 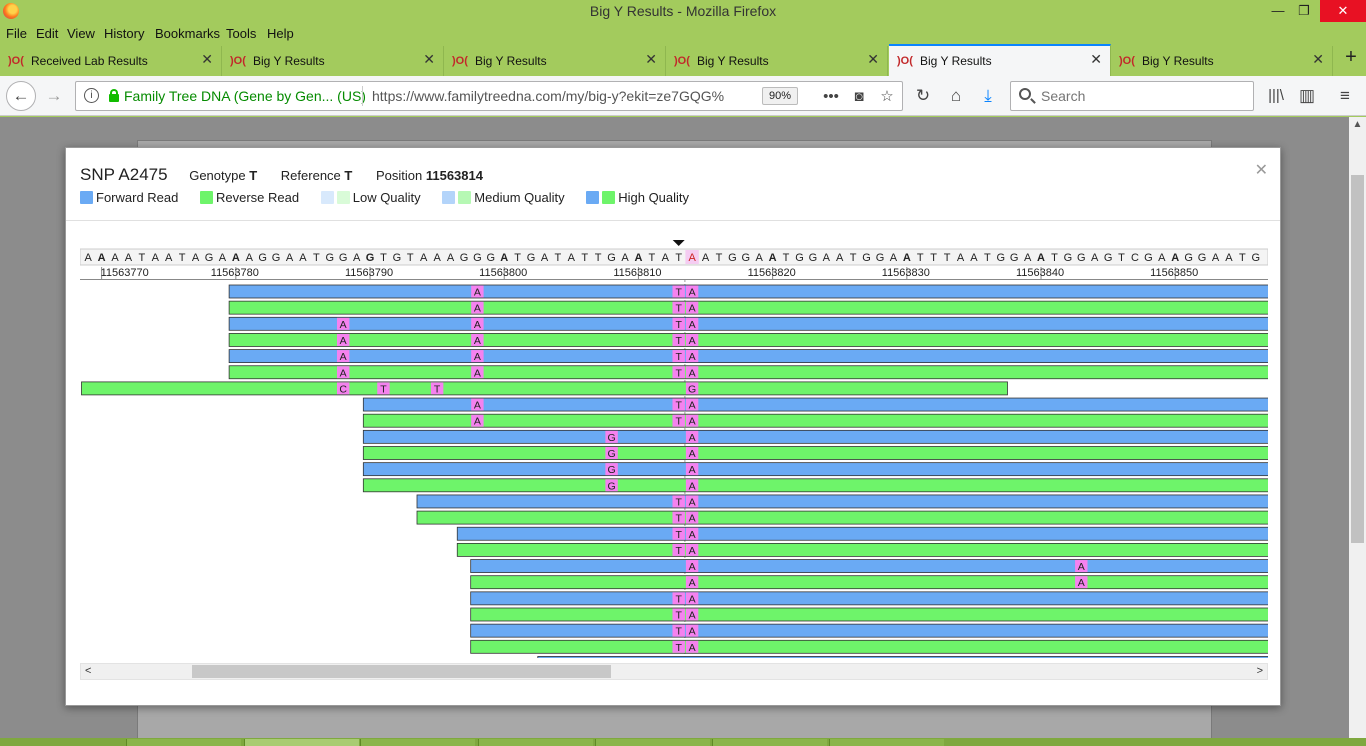 What do you see at coordinates (370, 197) in the screenshot?
I see `legend-low-quality: Low Quality` at bounding box center [370, 197].